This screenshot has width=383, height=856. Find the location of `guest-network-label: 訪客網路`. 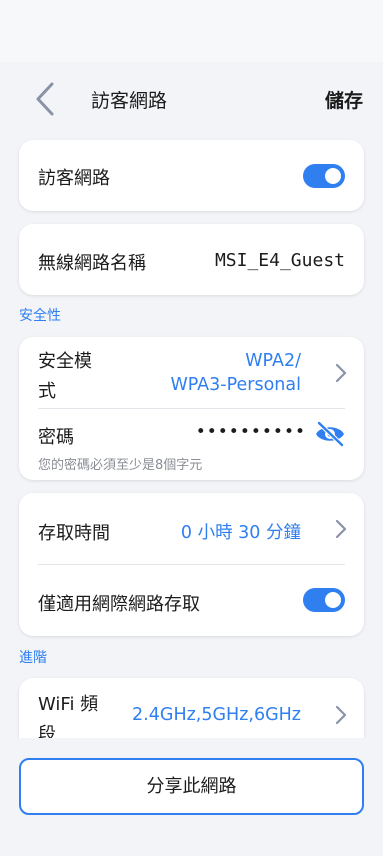

guest-network-label: 訪客網路 is located at coordinates (74, 178).